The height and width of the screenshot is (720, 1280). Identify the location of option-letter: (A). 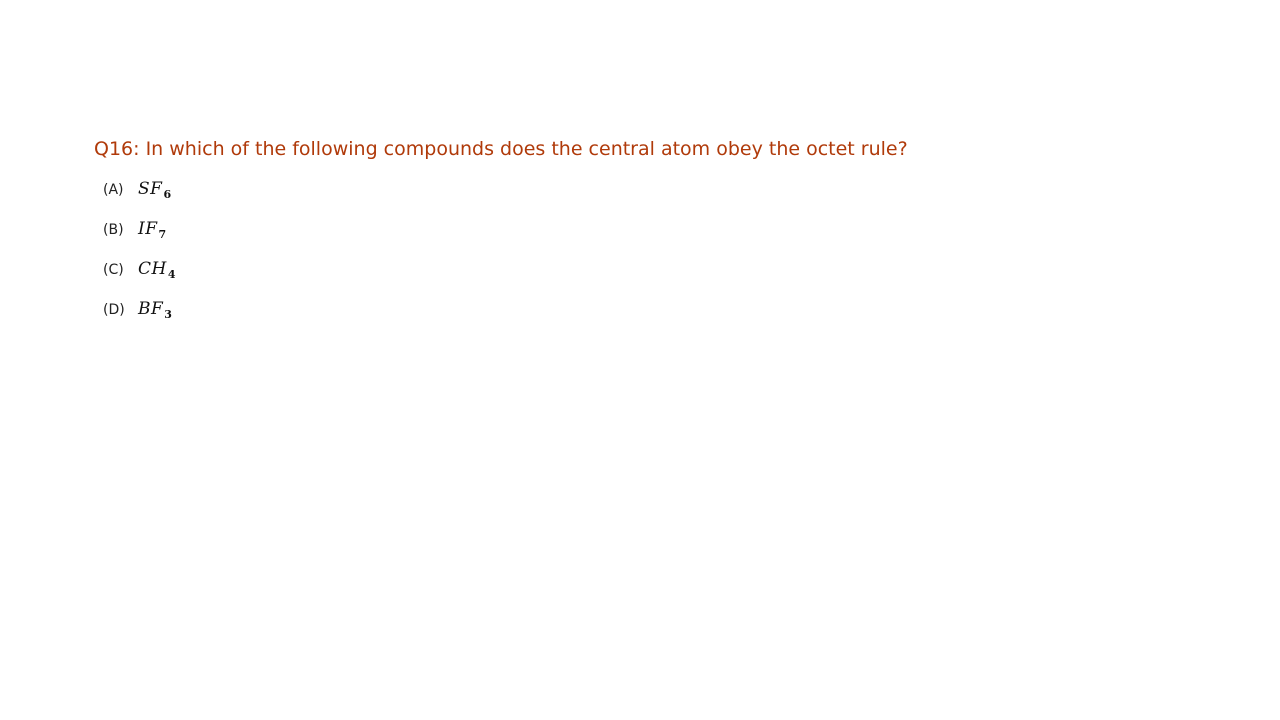
(113, 190).